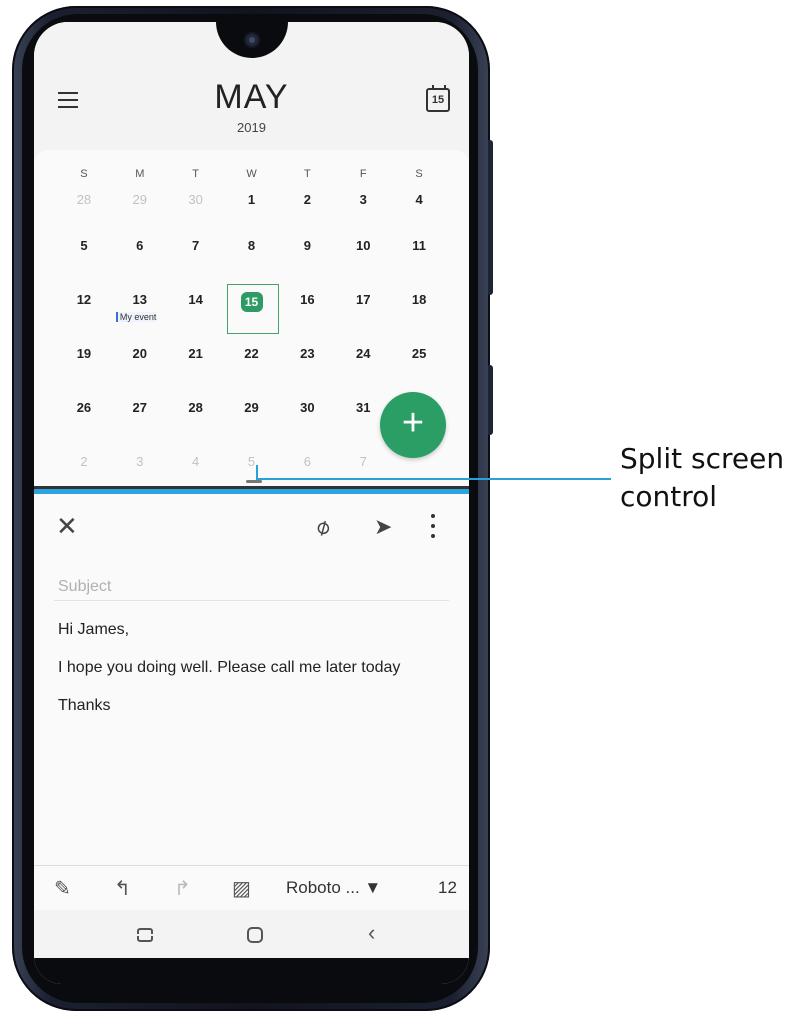 Image resolution: width=810 pixels, height=1017 pixels. What do you see at coordinates (419, 257) in the screenshot?
I see `calendar-day: 11` at bounding box center [419, 257].